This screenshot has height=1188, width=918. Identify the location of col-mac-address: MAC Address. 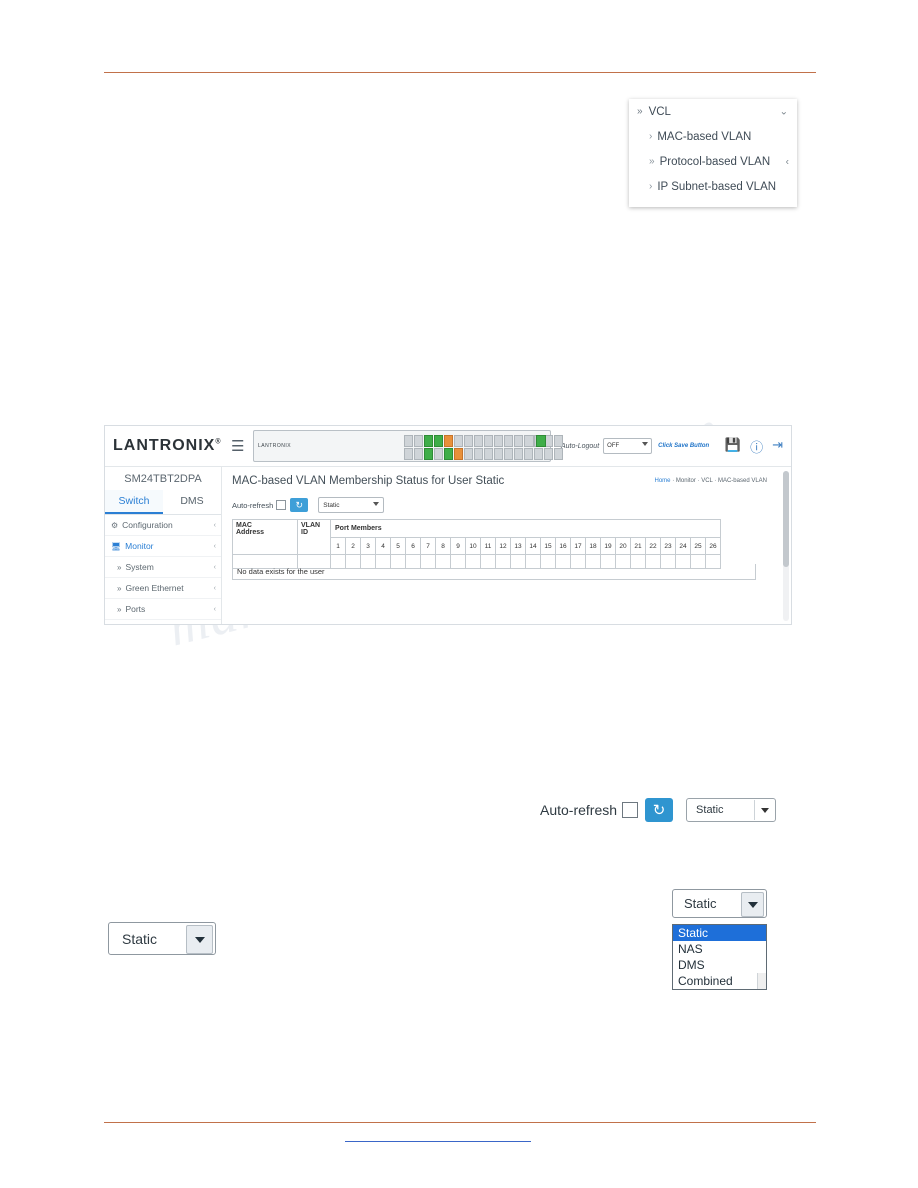
(265, 537).